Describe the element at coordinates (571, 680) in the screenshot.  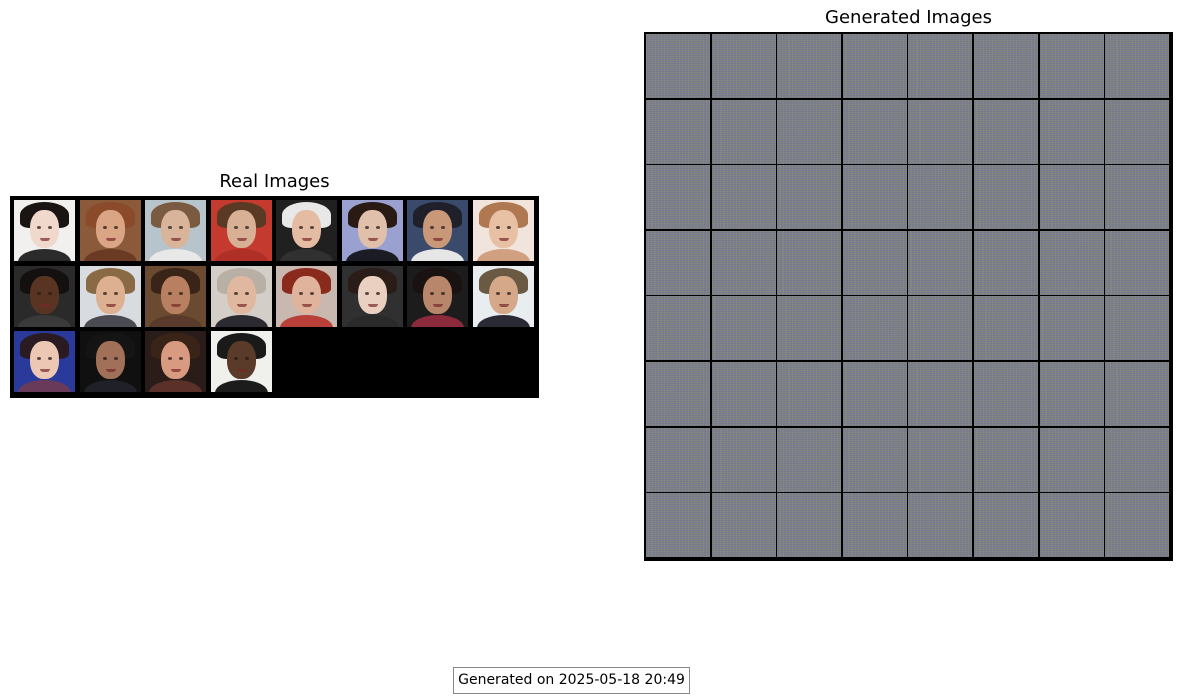
I see `timestamp-caption: Generated on 2025-05-18 20:49` at that location.